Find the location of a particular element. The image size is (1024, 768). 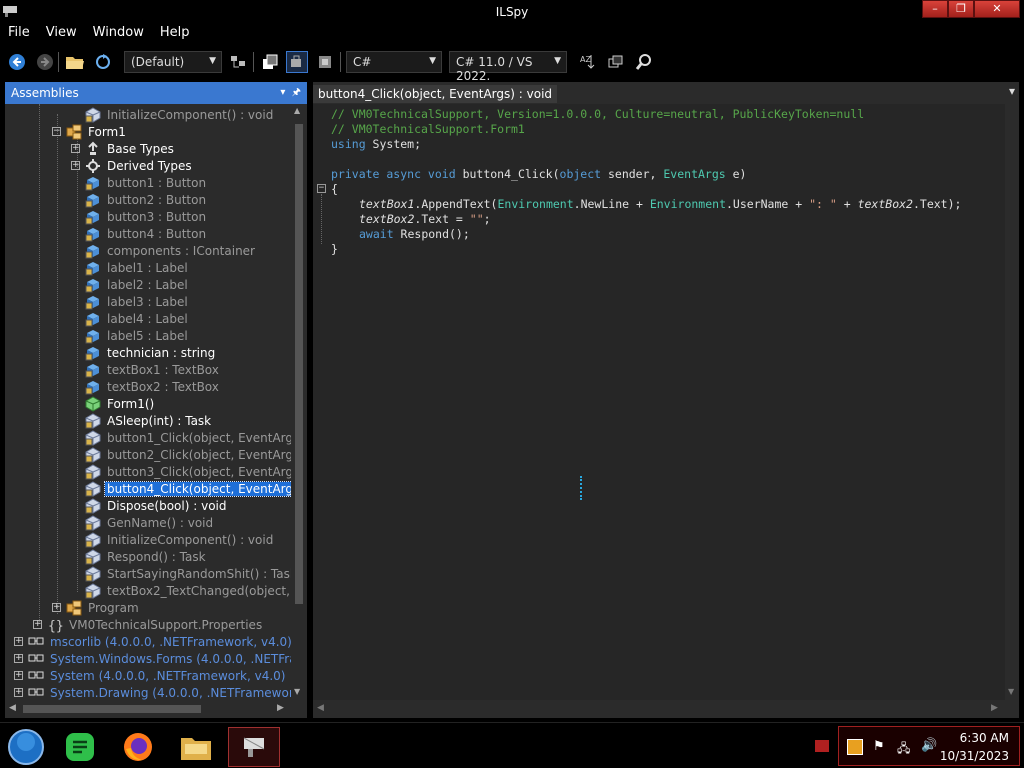

forward-icon is located at coordinates (45, 62).